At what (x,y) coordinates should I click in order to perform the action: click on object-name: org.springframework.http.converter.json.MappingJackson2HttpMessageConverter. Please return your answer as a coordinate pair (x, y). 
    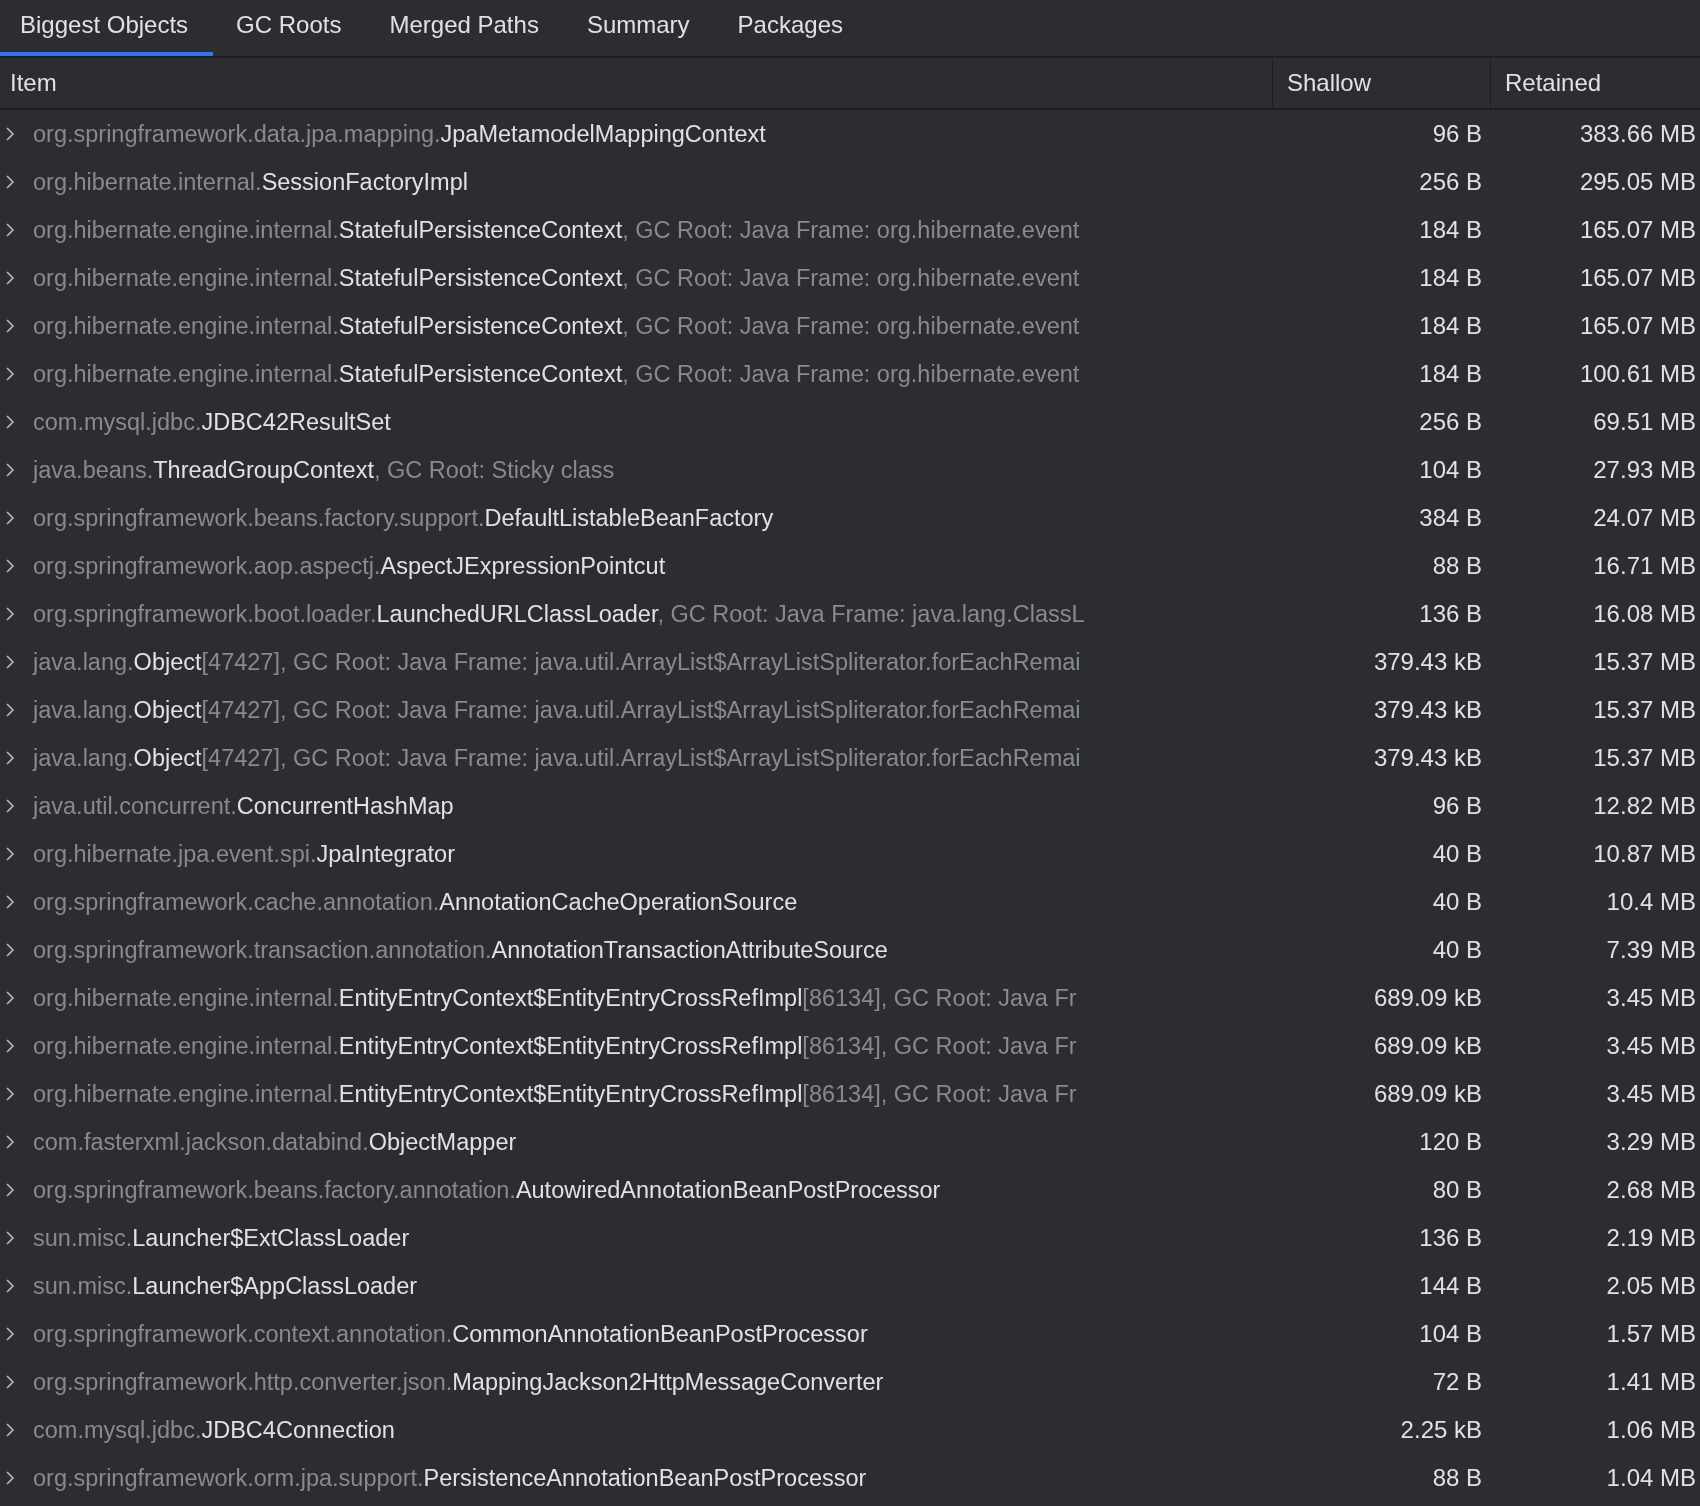
    Looking at the image, I should click on (458, 1382).